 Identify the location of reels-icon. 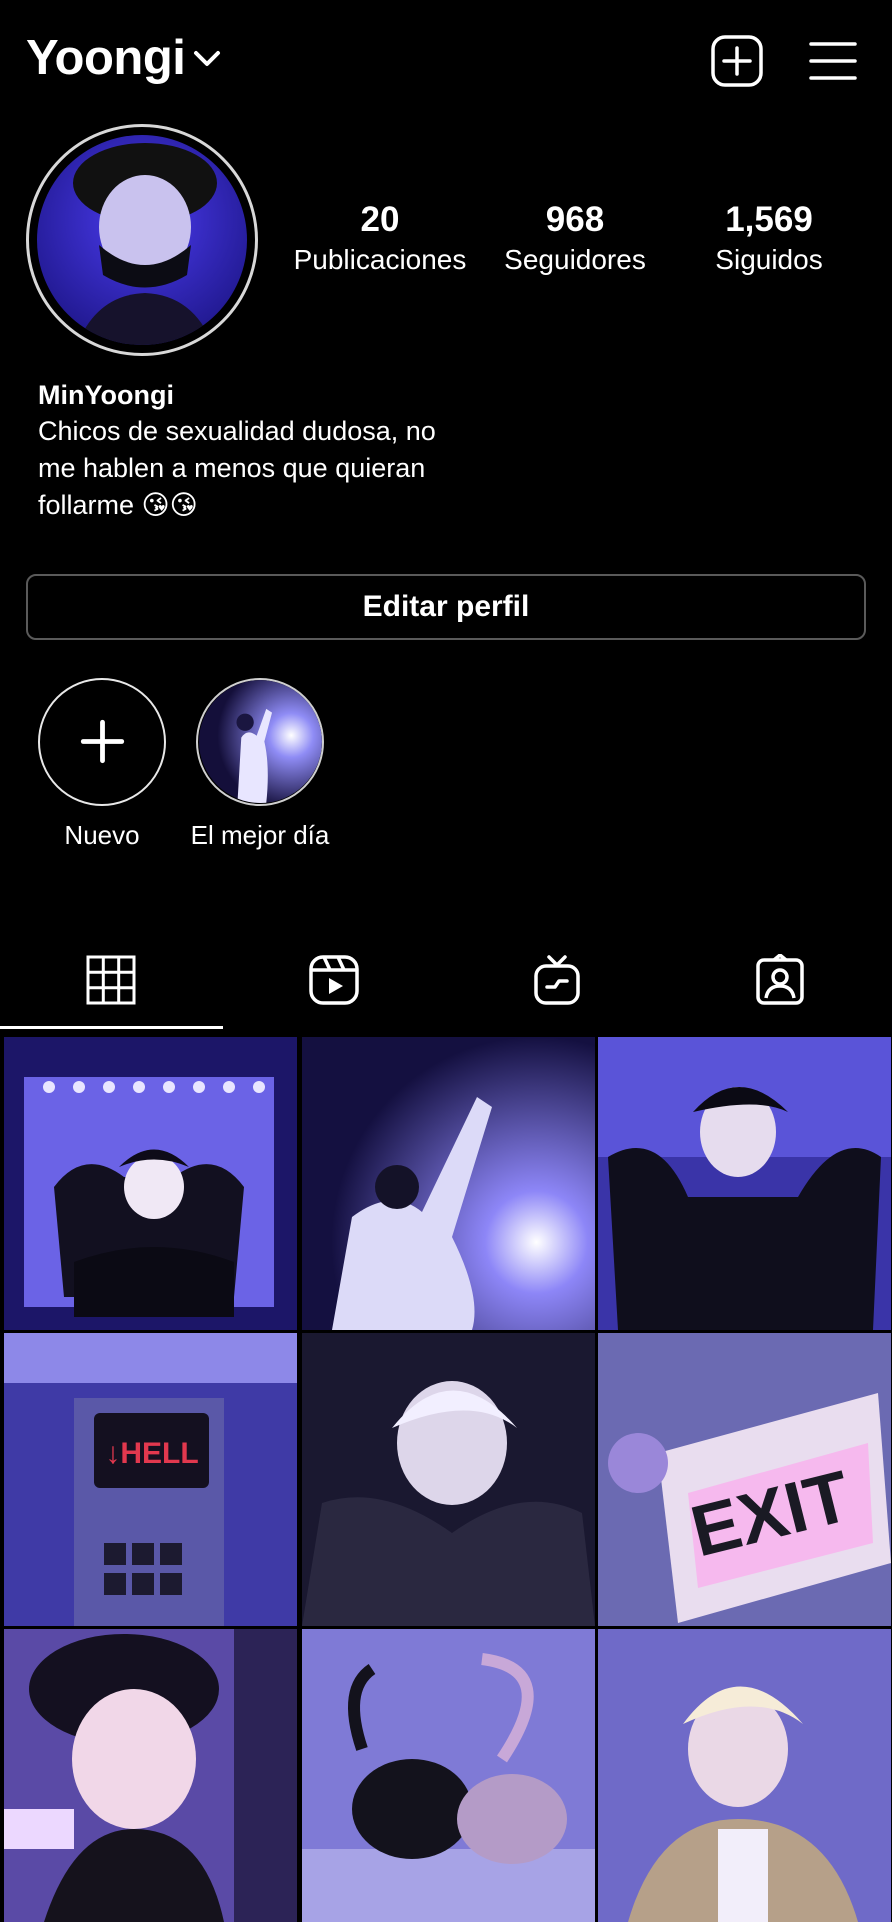
(334, 980).